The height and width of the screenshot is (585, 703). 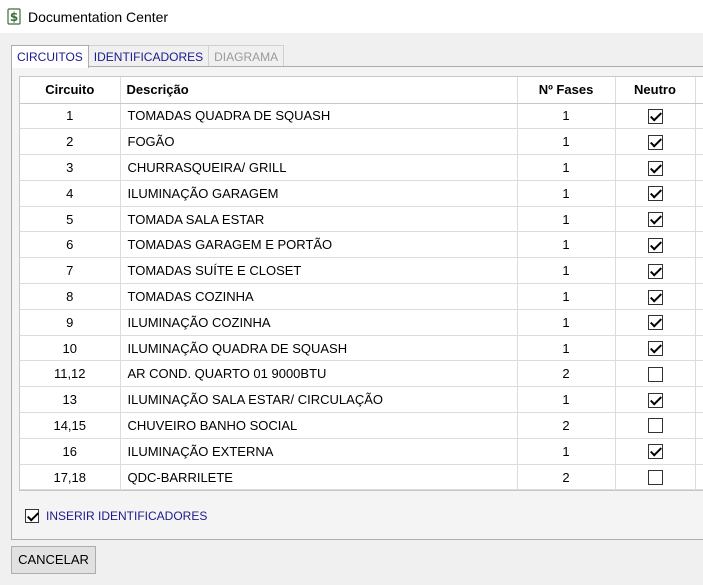 I want to click on cell-circuito: 2, so click(x=70, y=142).